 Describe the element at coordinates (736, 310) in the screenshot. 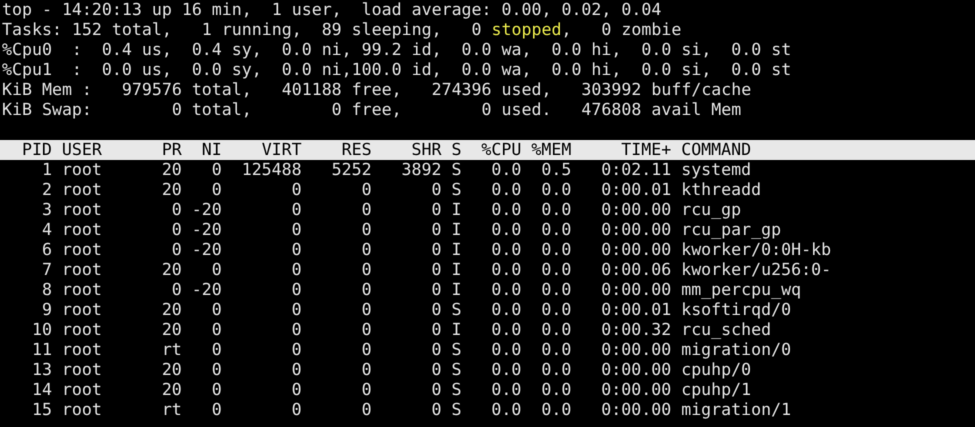

I see `table-cell: ksoftirqd/0` at that location.